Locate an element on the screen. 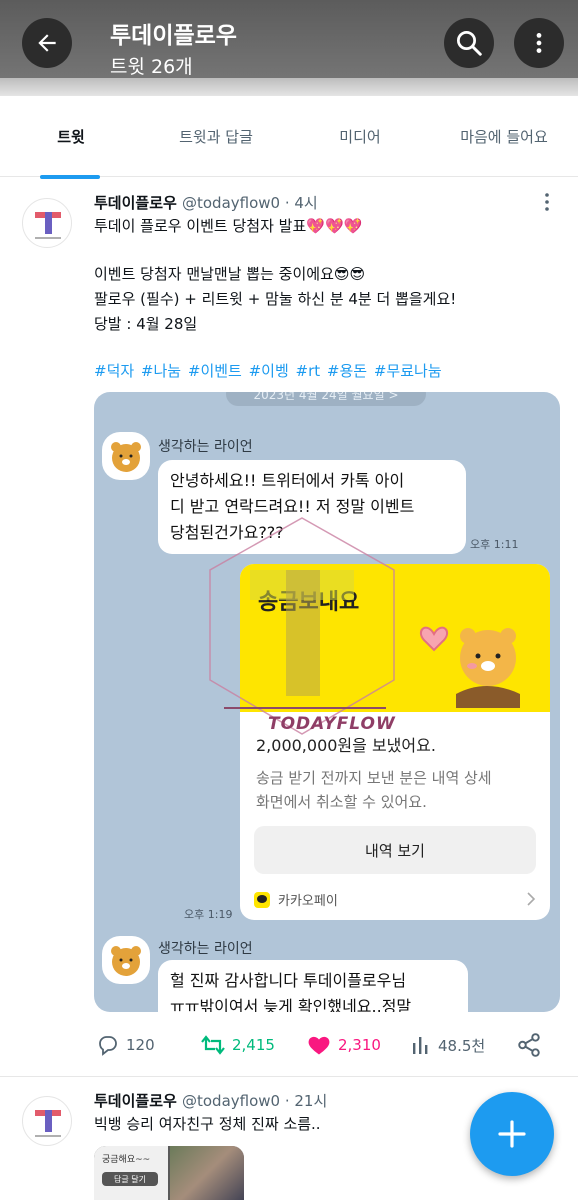 This screenshot has width=578, height=1200. back-button is located at coordinates (47, 43).